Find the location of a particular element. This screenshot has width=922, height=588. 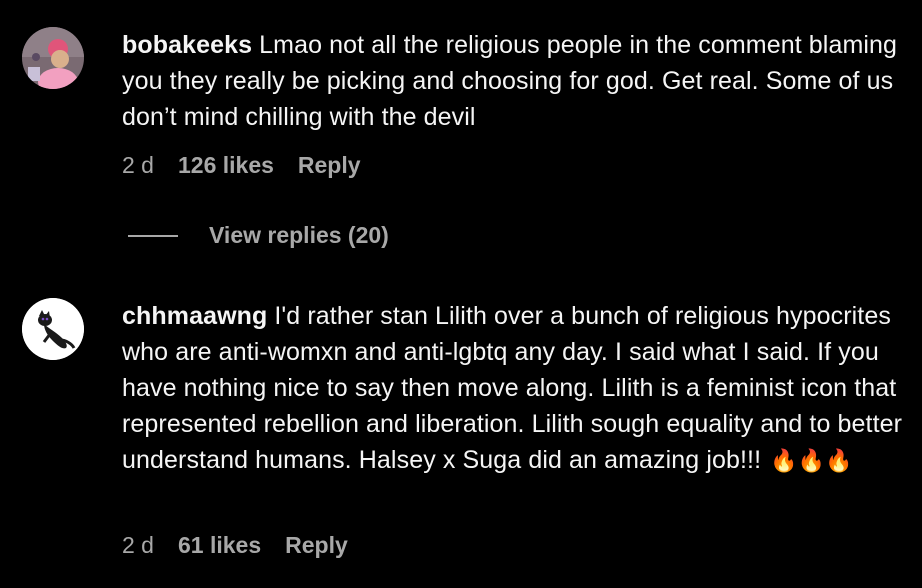

profile-photo-icon is located at coordinates (53, 58).